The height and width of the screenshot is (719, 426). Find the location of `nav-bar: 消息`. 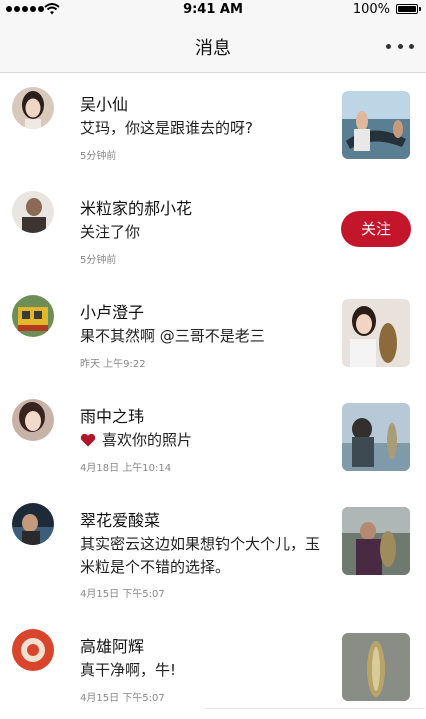

nav-bar: 消息 is located at coordinates (213, 46).